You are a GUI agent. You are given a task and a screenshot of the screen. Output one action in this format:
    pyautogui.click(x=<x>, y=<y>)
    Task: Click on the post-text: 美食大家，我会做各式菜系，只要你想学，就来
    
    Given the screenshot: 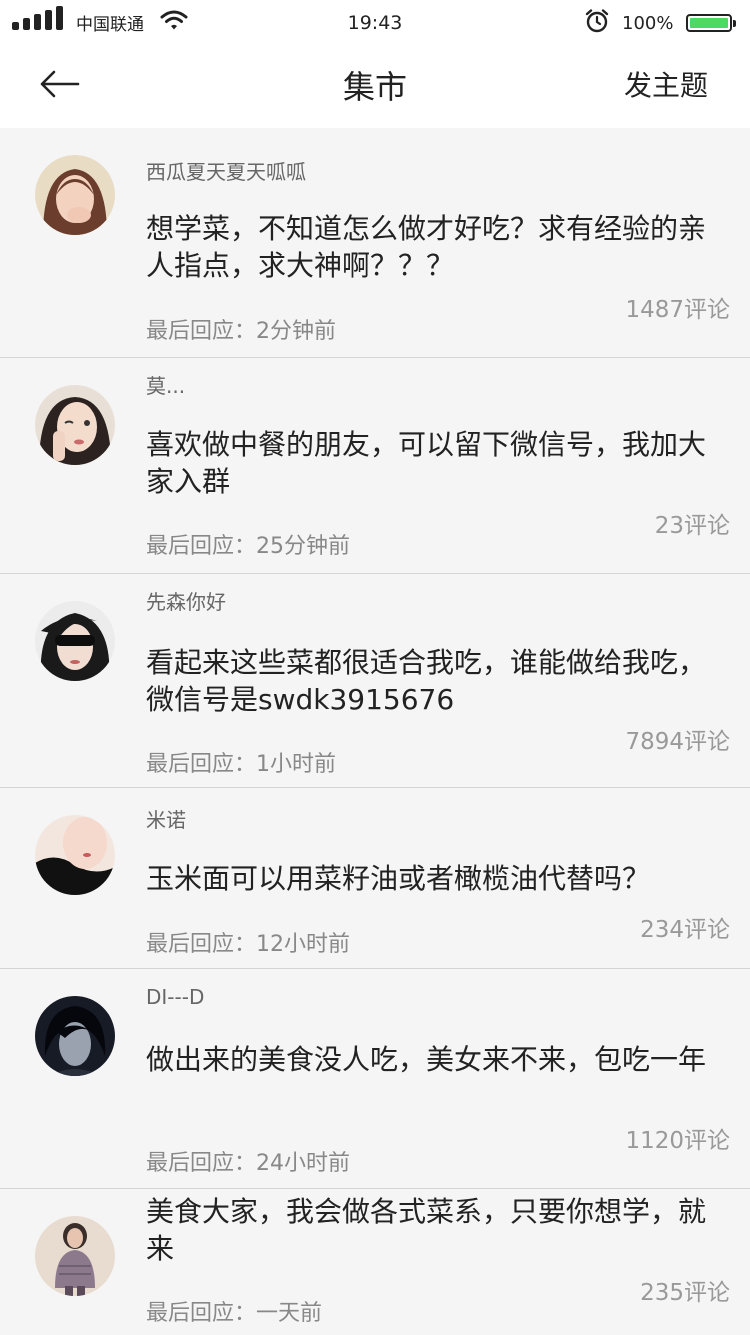 What is the action you would take?
    pyautogui.click(x=436, y=1230)
    